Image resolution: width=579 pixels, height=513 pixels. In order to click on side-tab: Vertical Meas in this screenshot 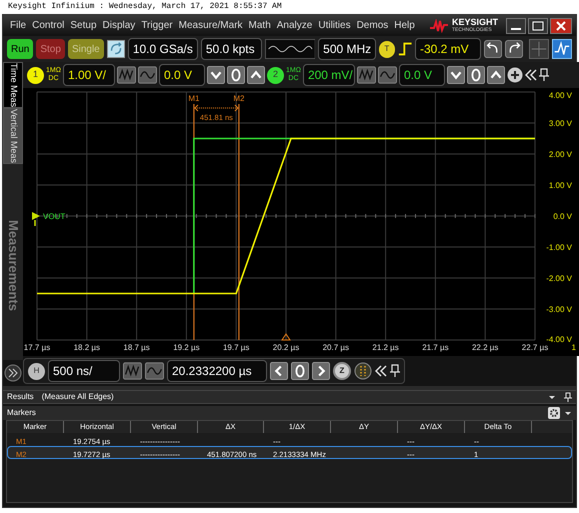, I will do `click(13, 136)`.